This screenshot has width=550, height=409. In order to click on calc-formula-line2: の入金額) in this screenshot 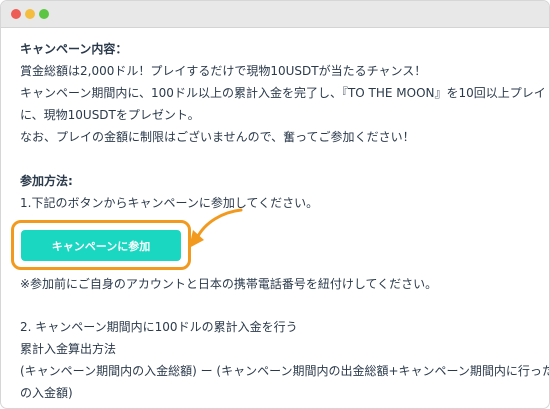, I will do `click(46, 393)`.